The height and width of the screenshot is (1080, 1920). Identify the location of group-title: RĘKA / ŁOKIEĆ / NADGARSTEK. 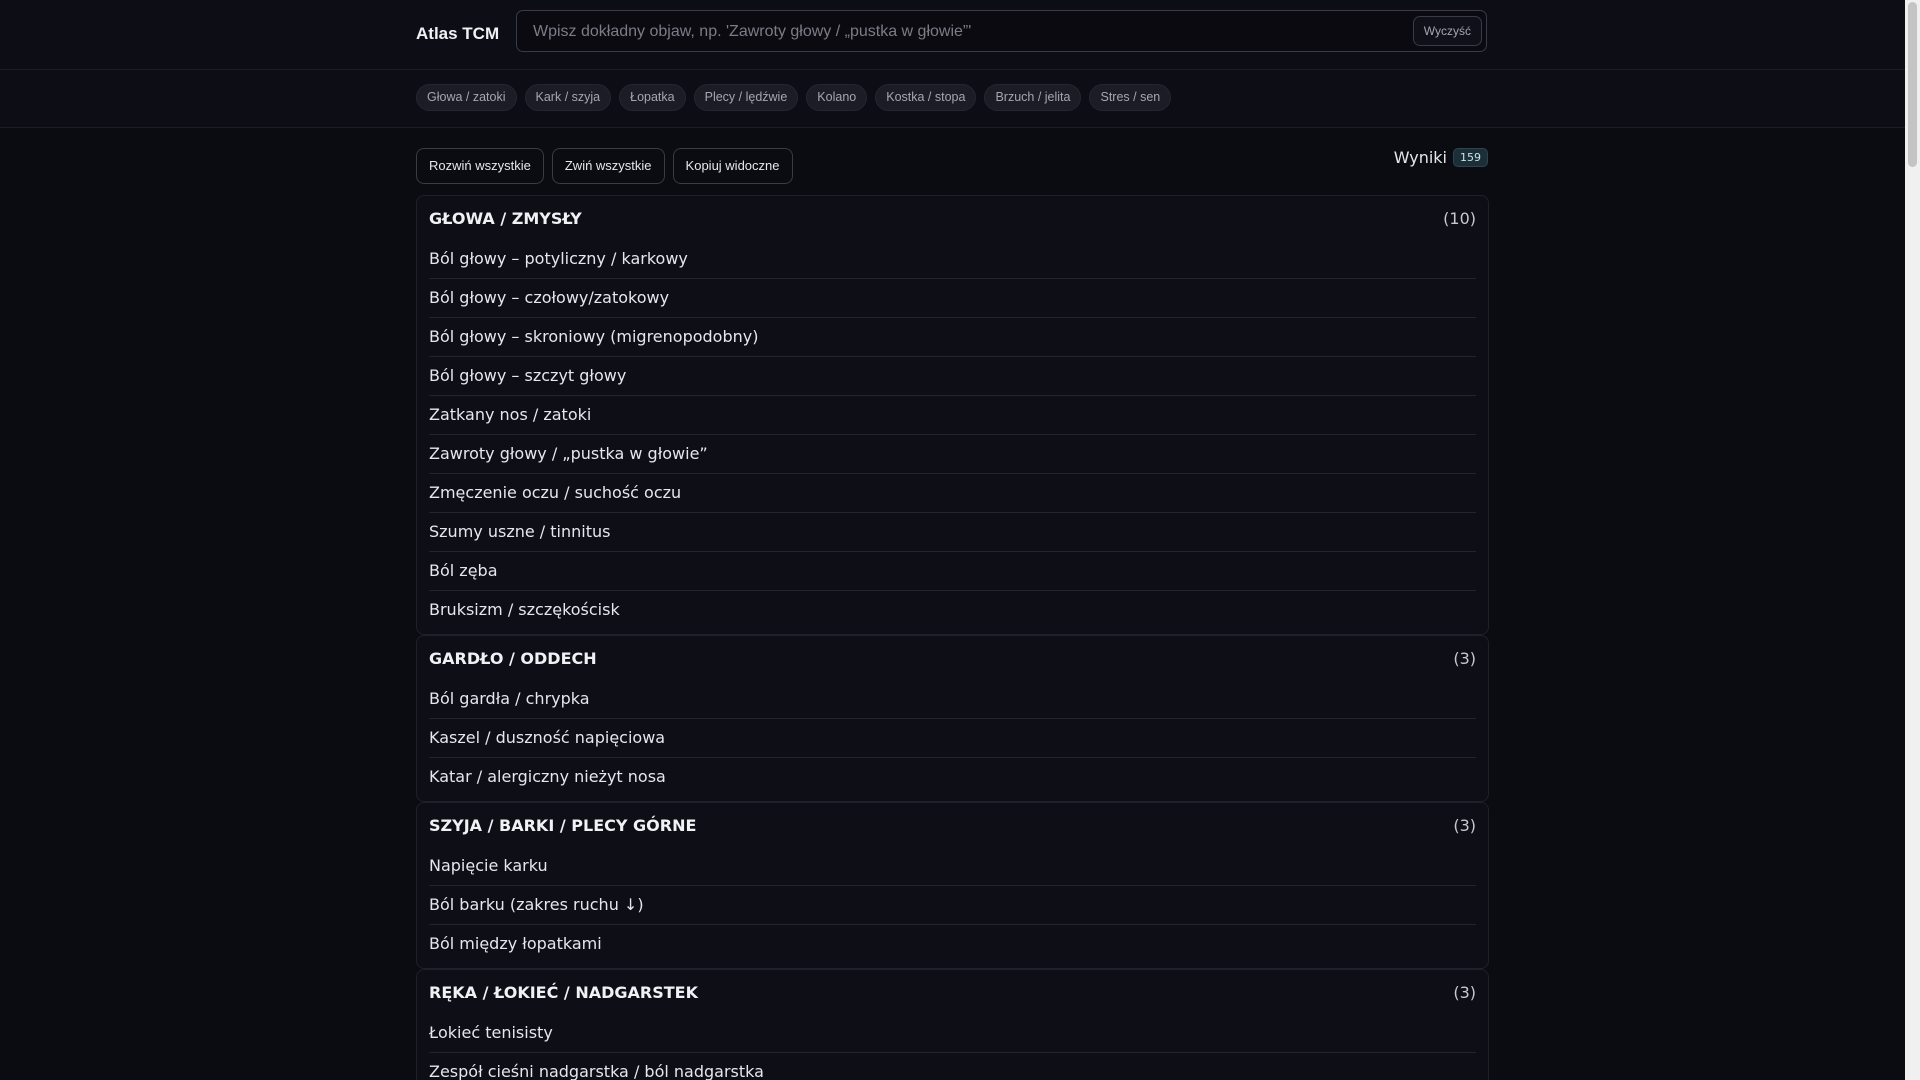
(563, 992).